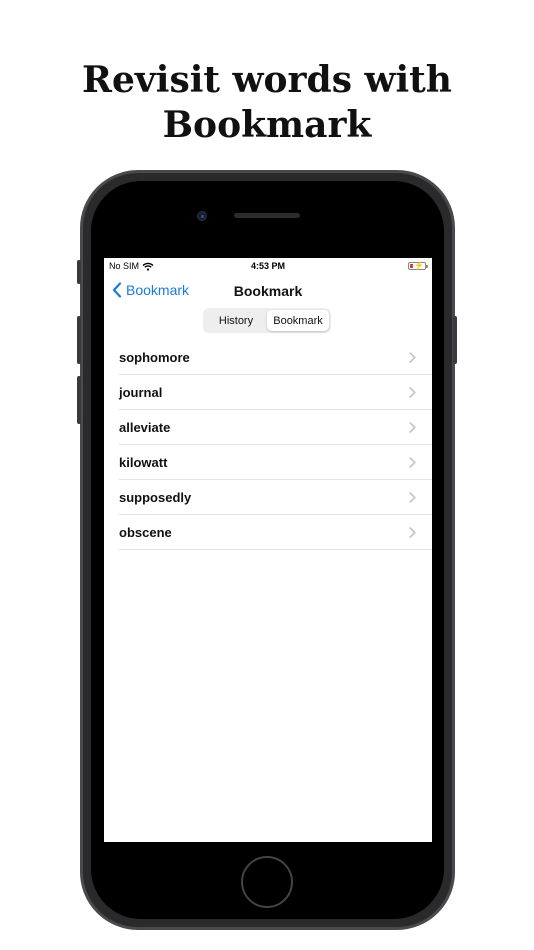  Describe the element at coordinates (275, 532) in the screenshot. I see `list-item: obscene` at that location.